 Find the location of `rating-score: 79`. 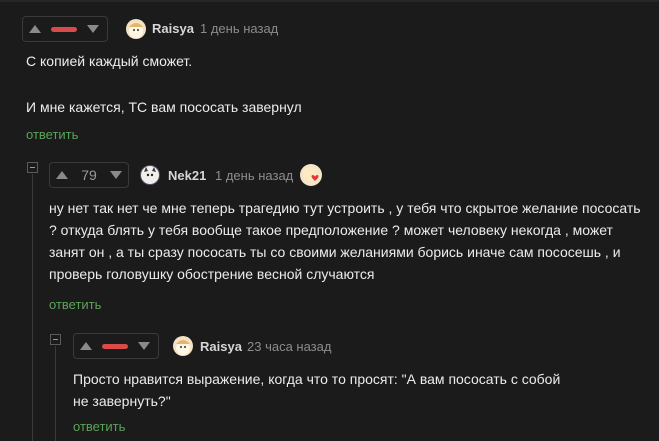

rating-score: 79 is located at coordinates (89, 175).